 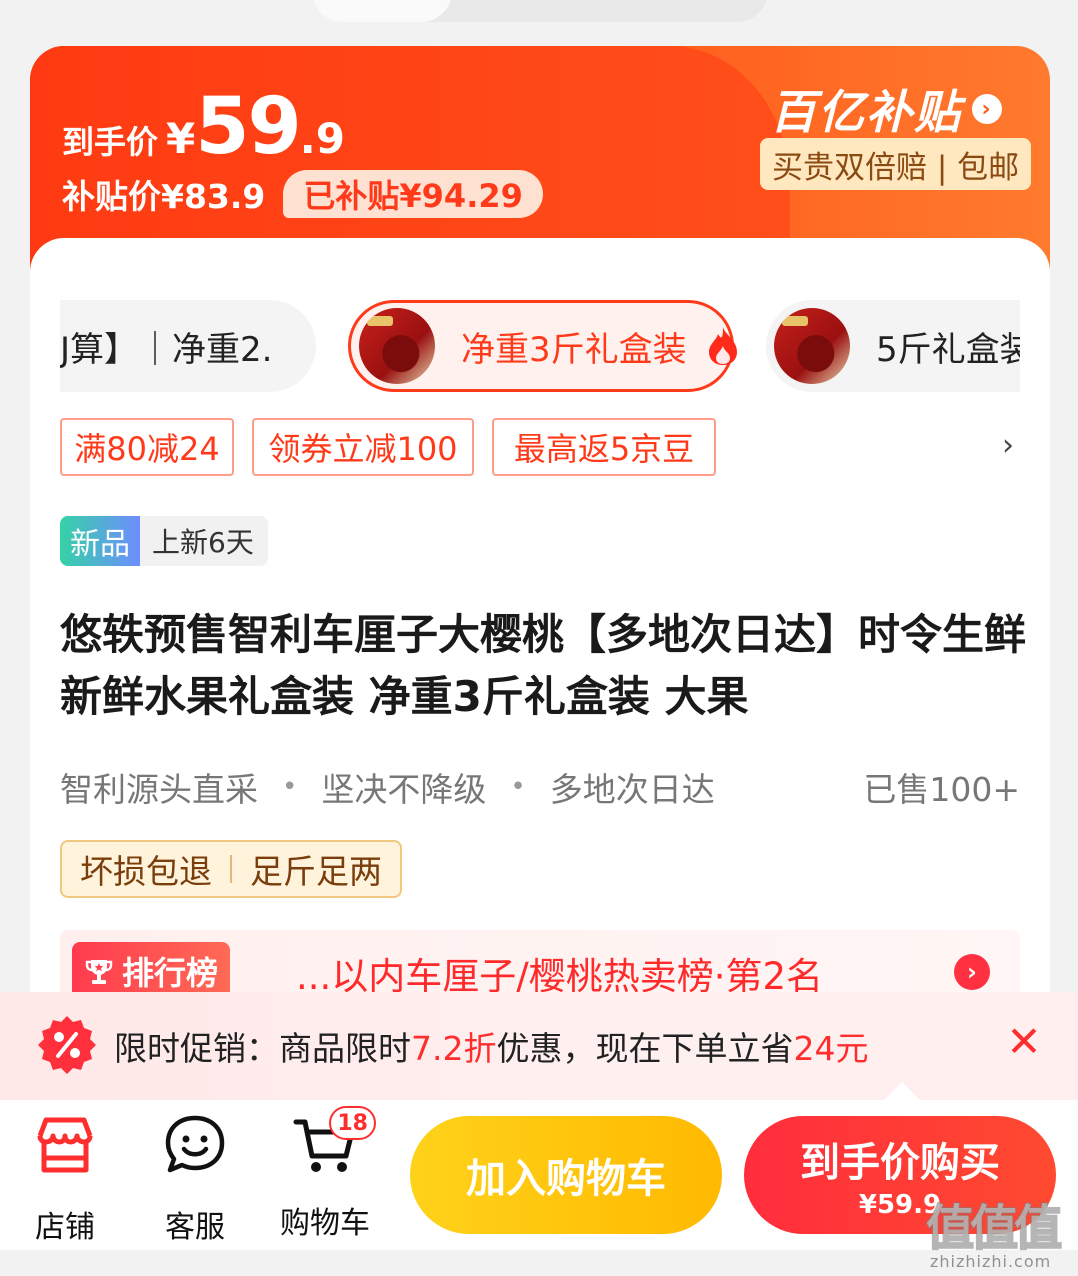 What do you see at coordinates (316, 871) in the screenshot?
I see `guarantee-item: 足斤足两` at bounding box center [316, 871].